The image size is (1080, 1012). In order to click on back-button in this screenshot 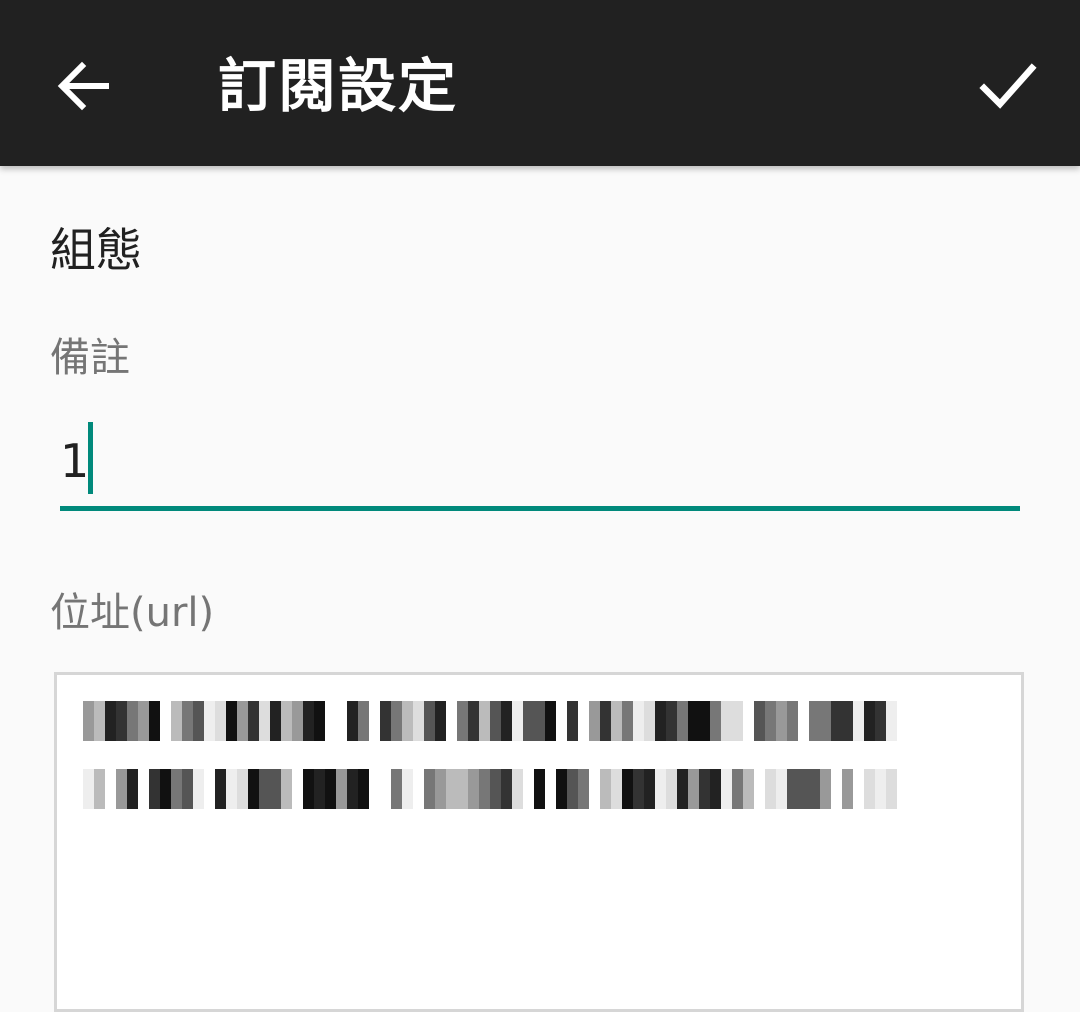, I will do `click(84, 86)`.